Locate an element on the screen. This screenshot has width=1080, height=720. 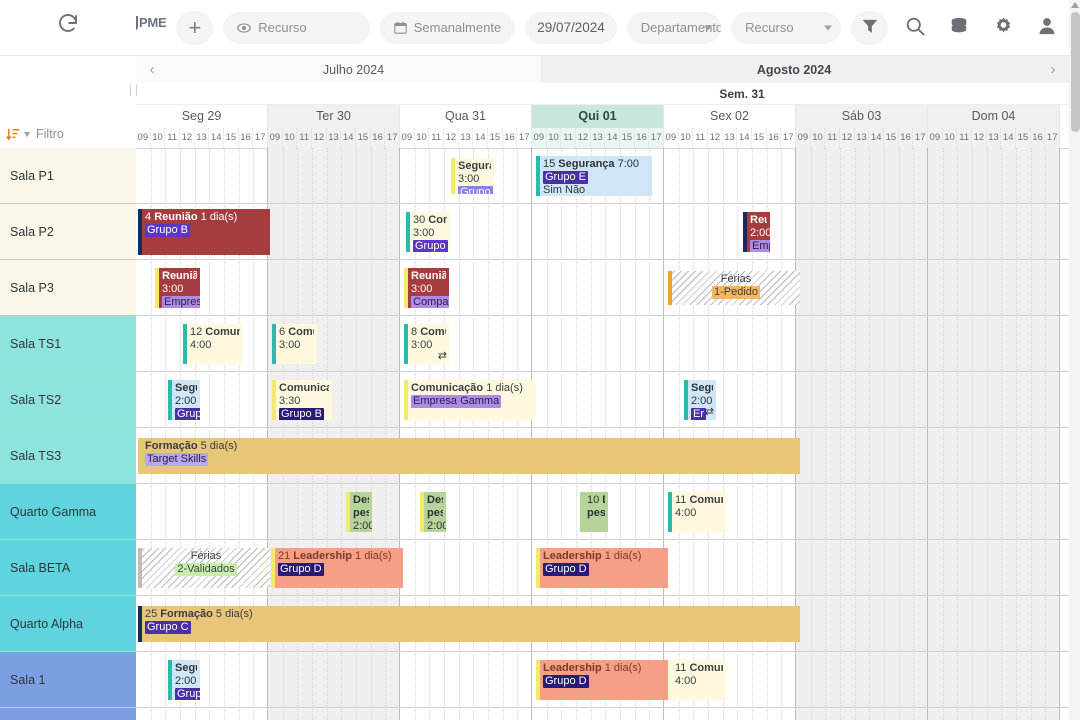
calendar-event: Comunica 3:30 Grupo B is located at coordinates (302, 400).